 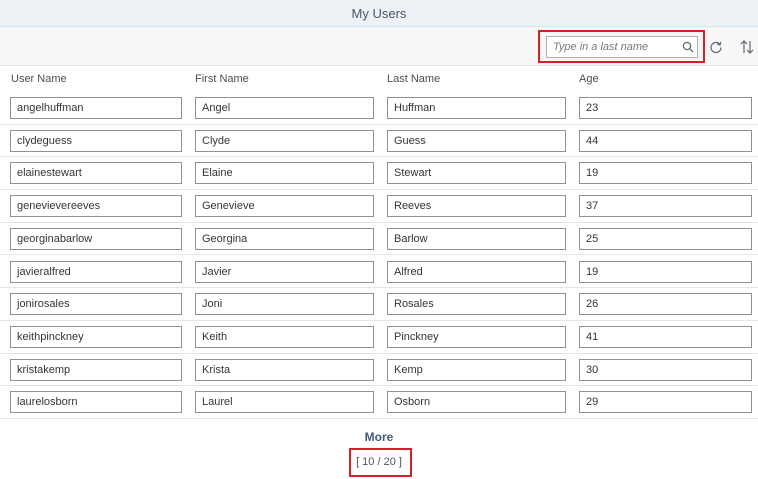 I want to click on user-name-field: kristakemp, so click(x=96, y=369).